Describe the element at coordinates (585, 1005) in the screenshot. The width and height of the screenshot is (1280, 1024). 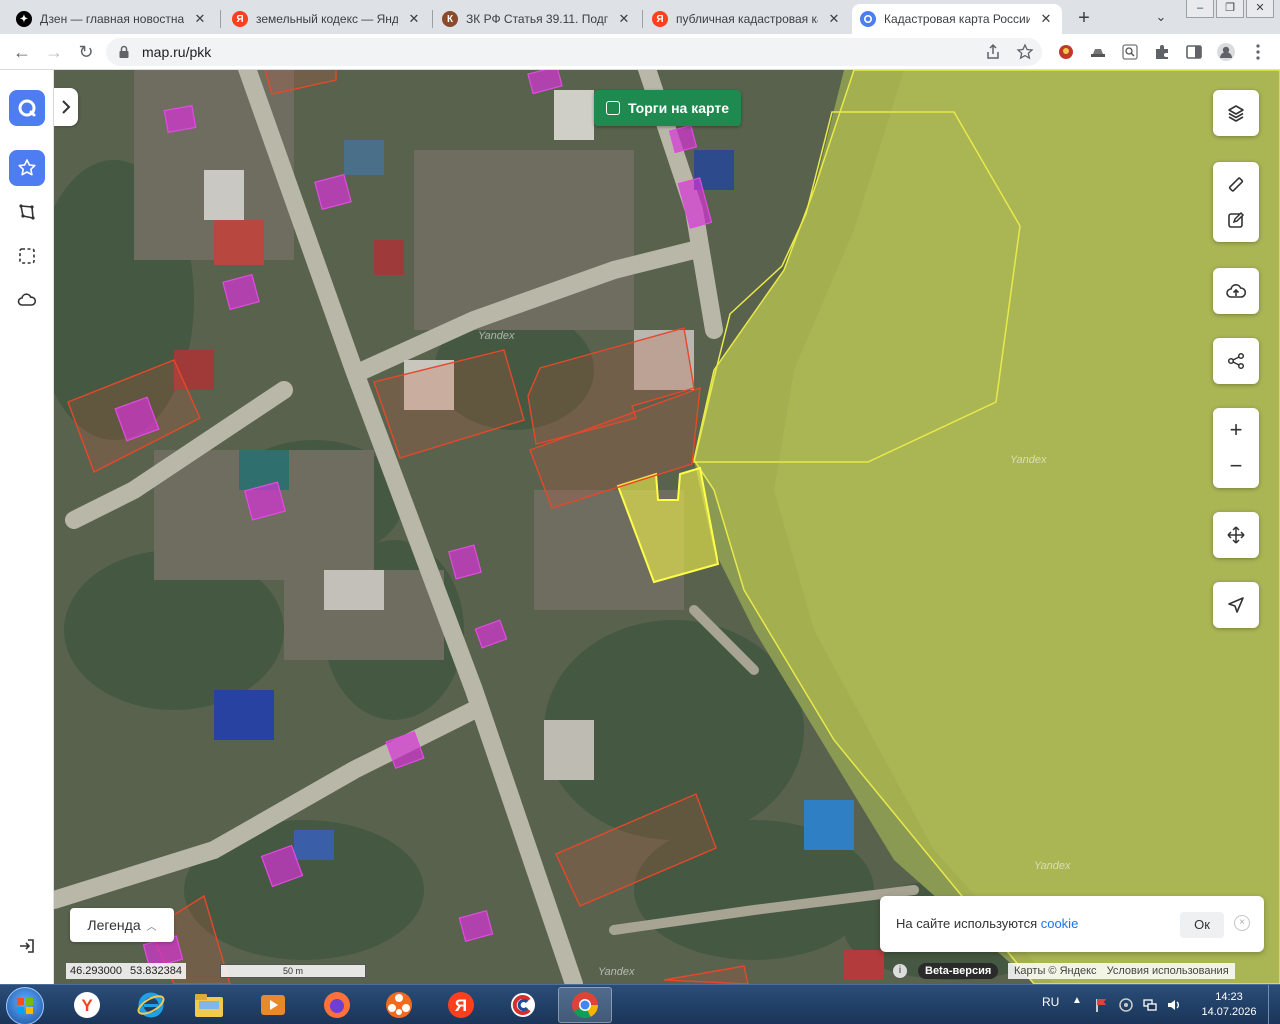
I see `taskbar-chrome` at that location.